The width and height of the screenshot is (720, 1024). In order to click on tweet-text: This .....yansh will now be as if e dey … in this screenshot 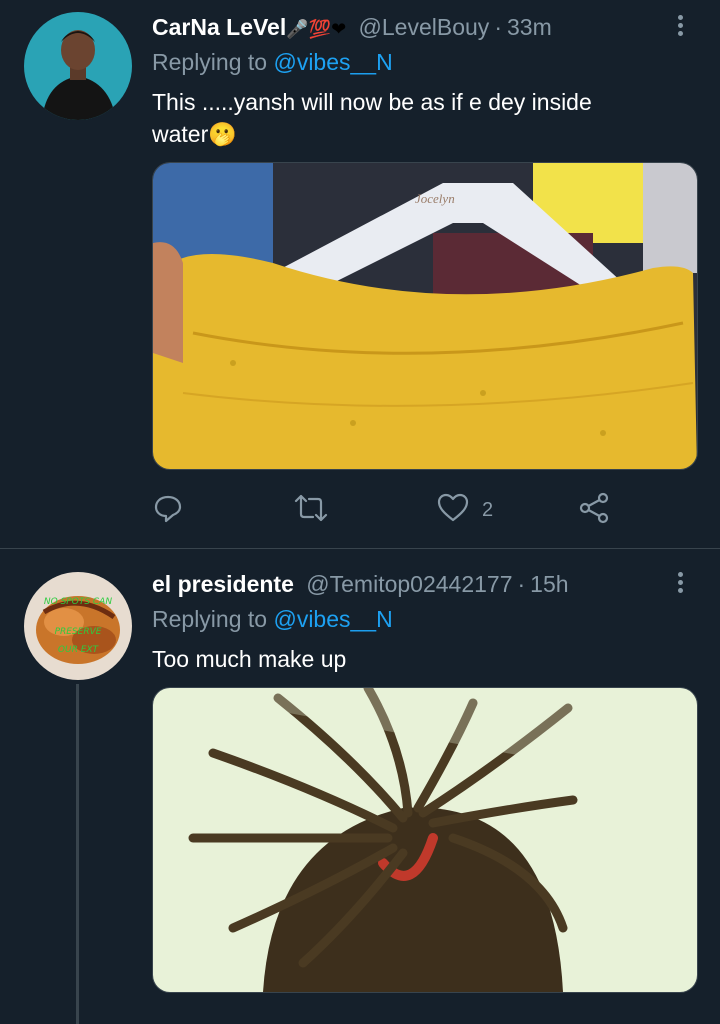, I will do `click(372, 118)`.